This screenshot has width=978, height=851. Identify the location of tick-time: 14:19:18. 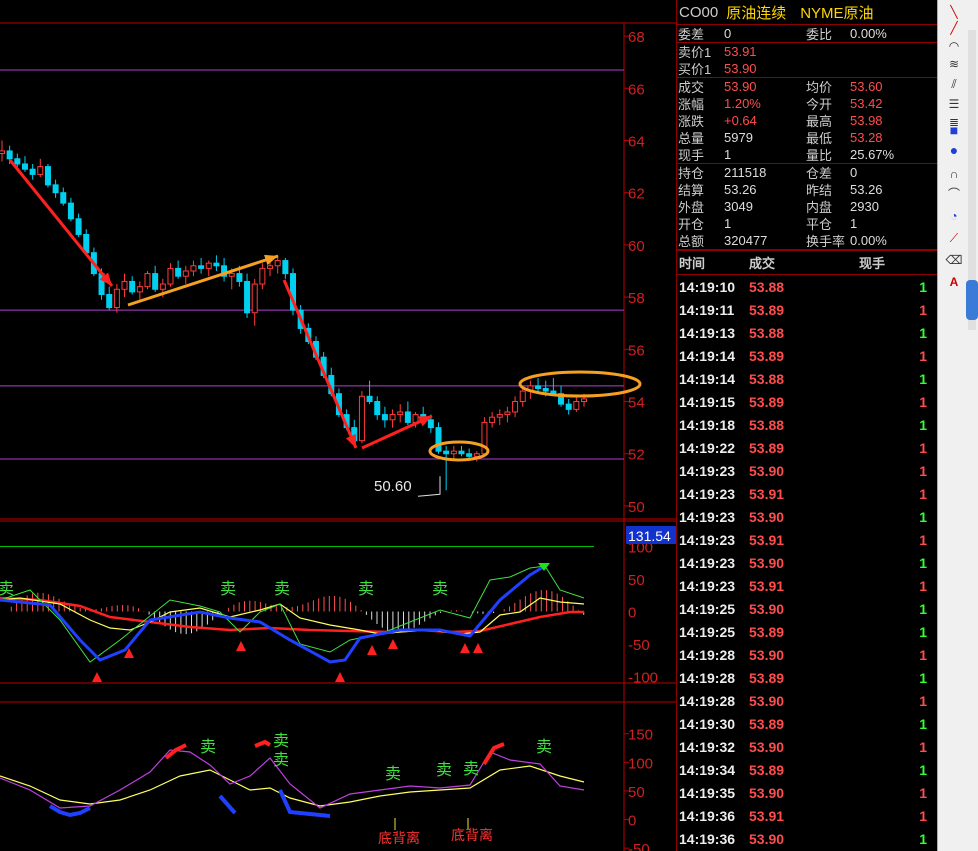
(707, 424).